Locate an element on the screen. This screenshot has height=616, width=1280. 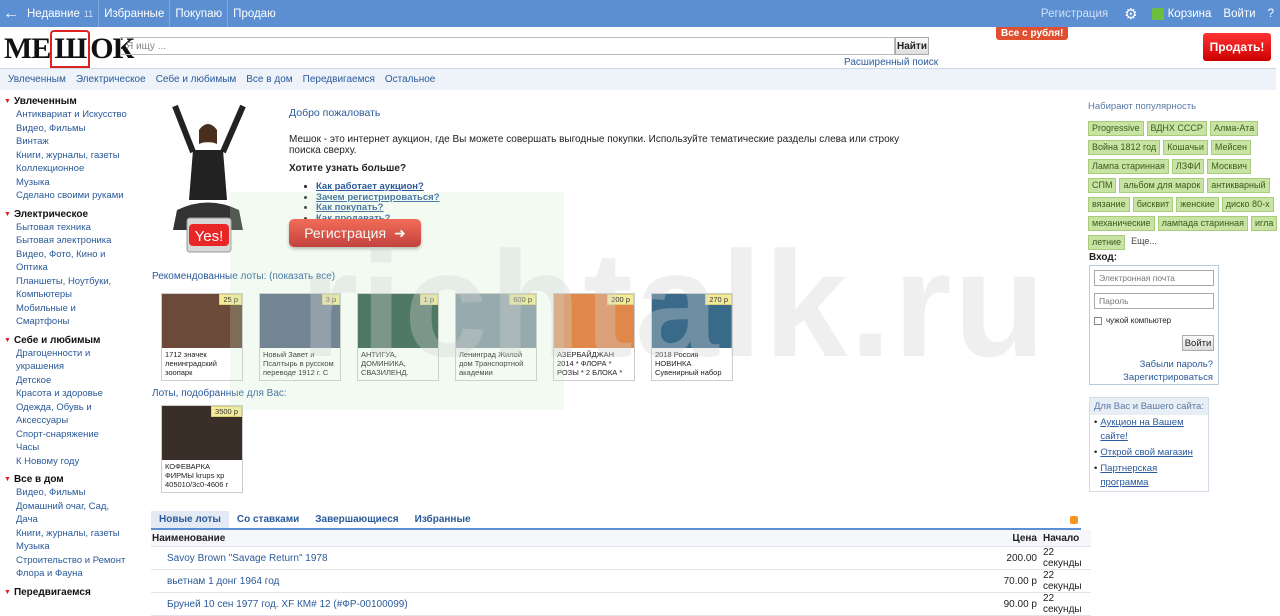
row-name: Savoy Brown "Savage Return" 1978 is located at coordinates (576, 558).